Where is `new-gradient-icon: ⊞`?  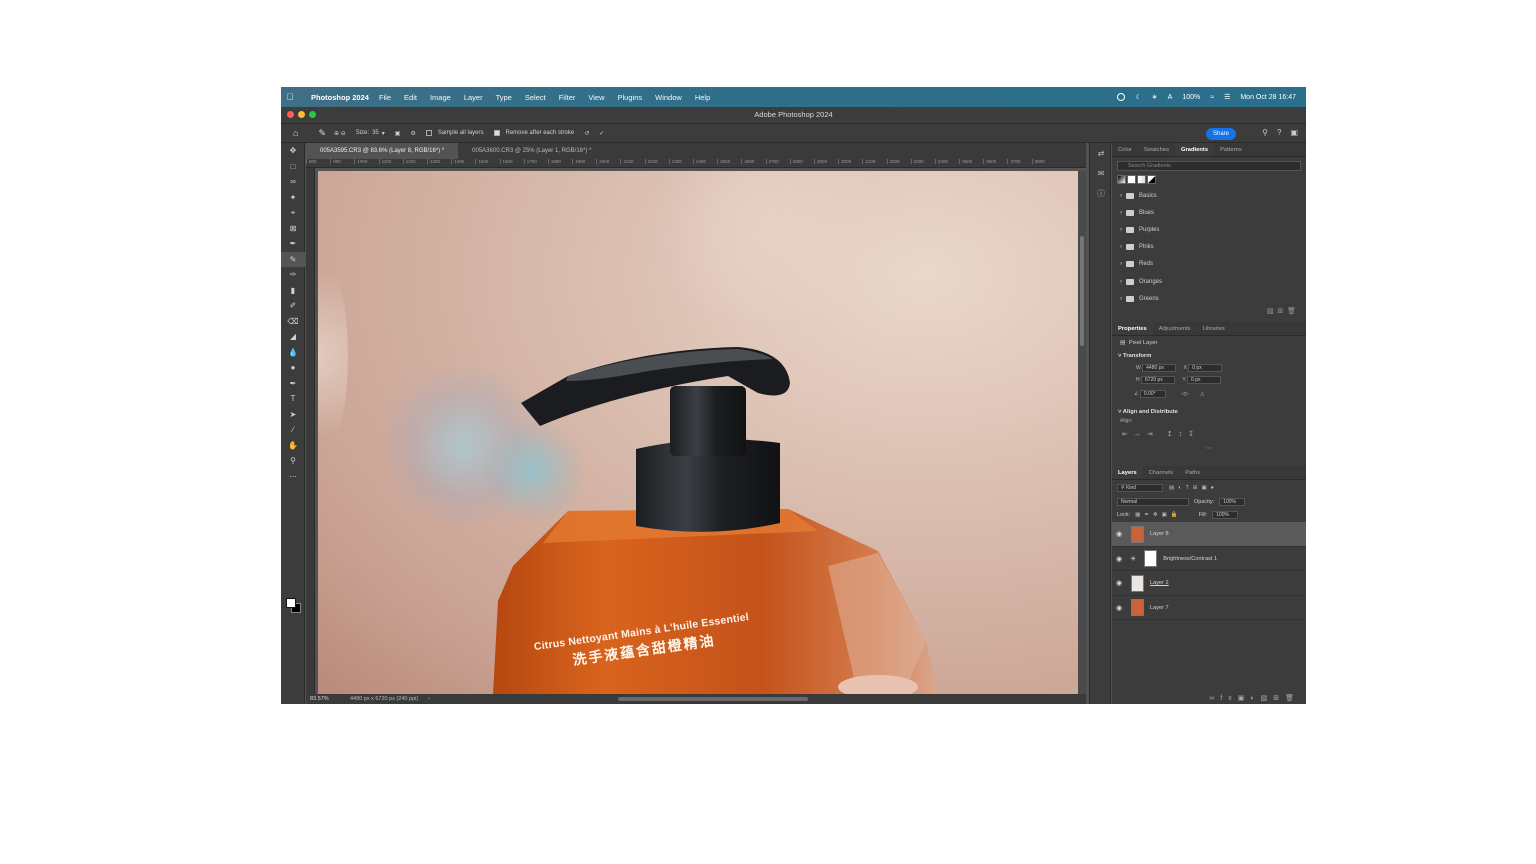 new-gradient-icon: ⊞ is located at coordinates (1280, 311).